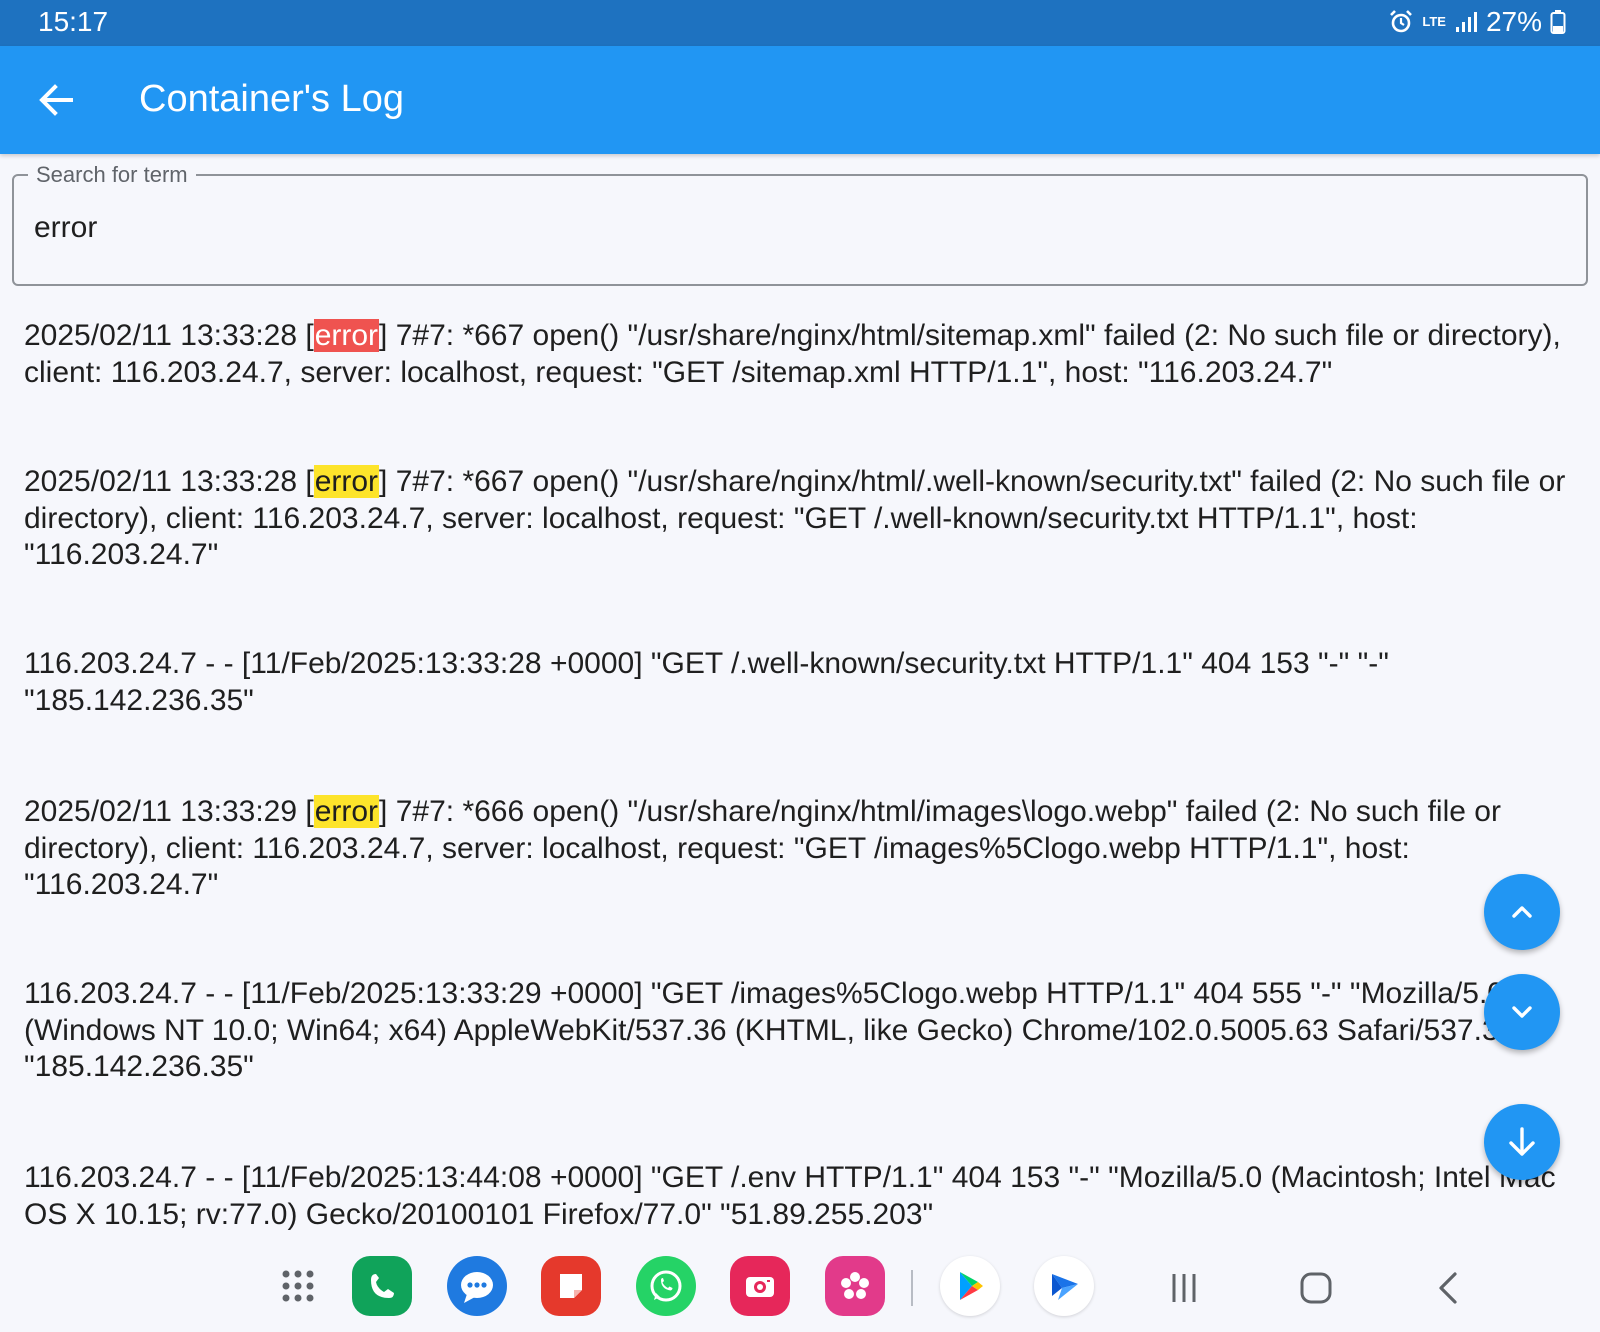  What do you see at coordinates (271, 99) in the screenshot?
I see `page-title: Container's Log` at bounding box center [271, 99].